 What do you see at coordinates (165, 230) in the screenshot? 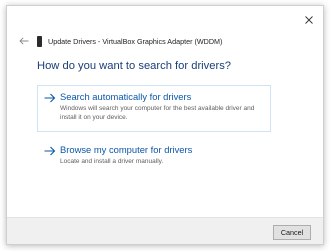
I see `dialog-footer: Cancel` at bounding box center [165, 230].